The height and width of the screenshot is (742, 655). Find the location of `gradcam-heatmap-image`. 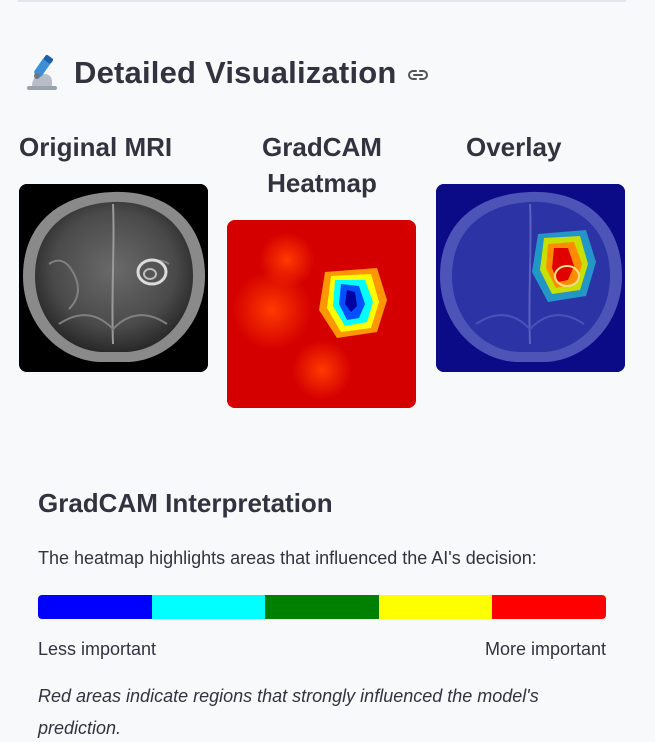

gradcam-heatmap-image is located at coordinates (321, 314).